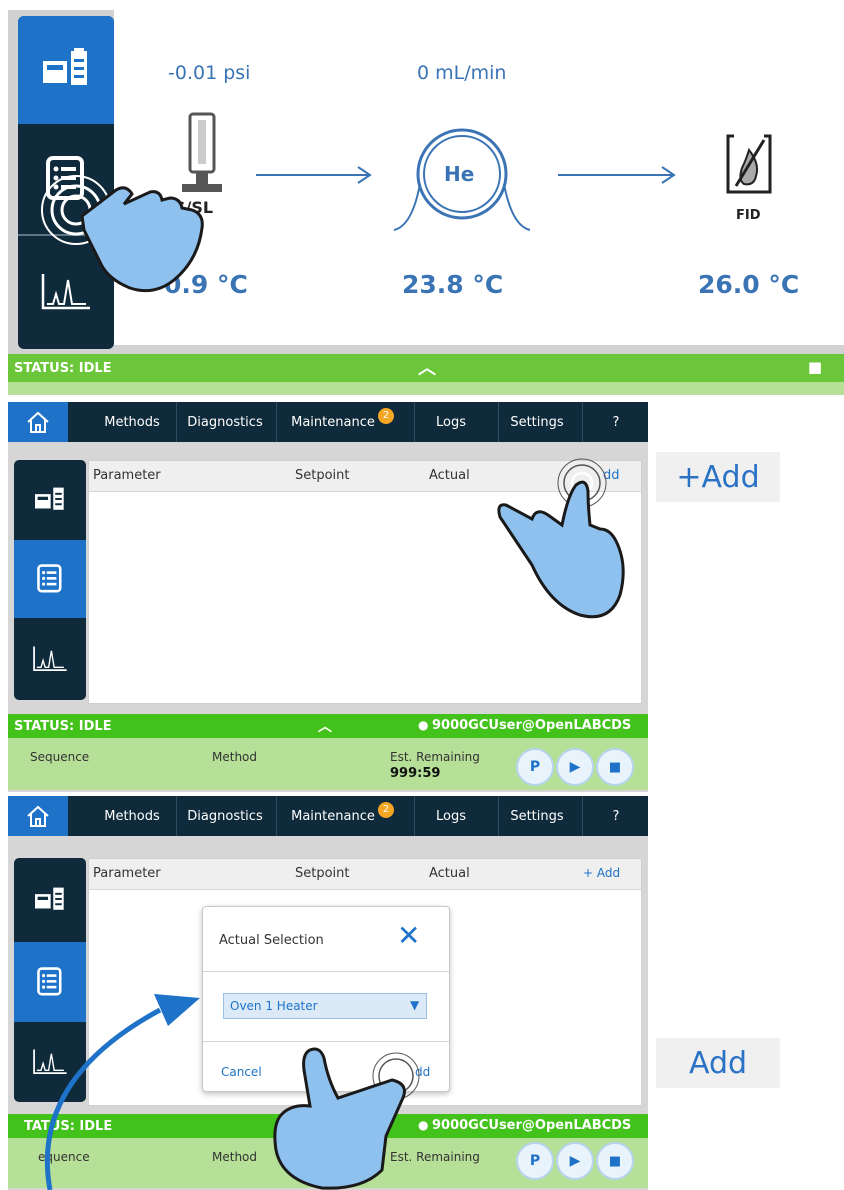 This screenshot has width=844, height=1190. I want to click on detector-icon, so click(749, 164).